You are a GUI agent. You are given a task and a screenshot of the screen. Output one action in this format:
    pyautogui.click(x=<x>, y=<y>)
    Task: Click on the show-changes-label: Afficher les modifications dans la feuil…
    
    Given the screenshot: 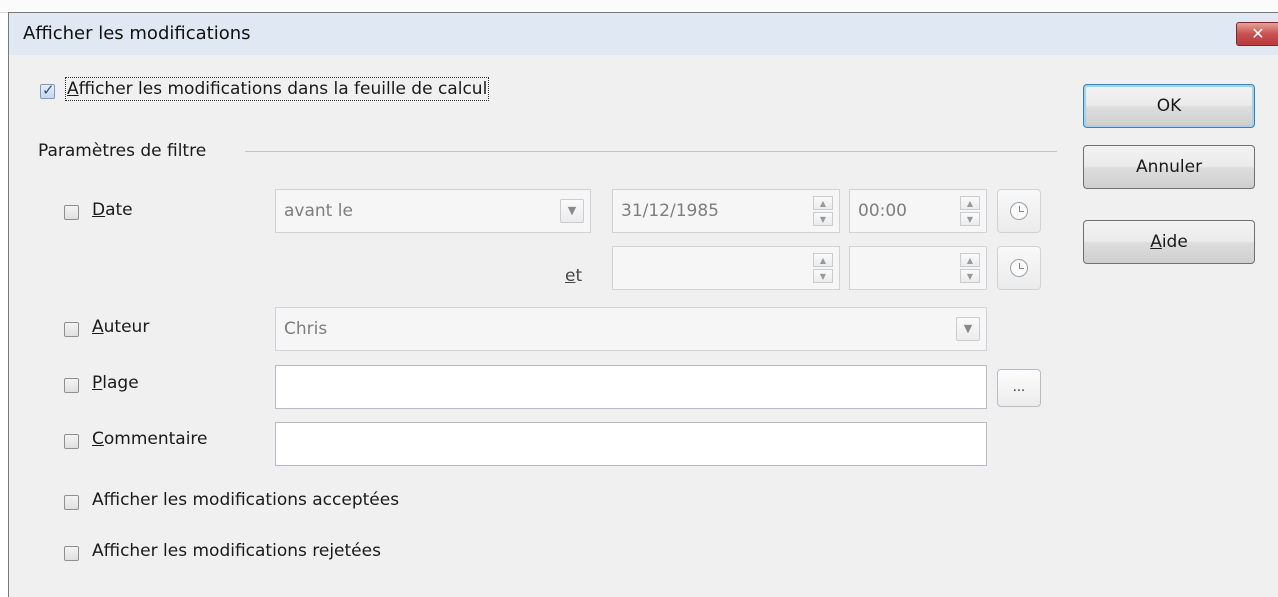 What is the action you would take?
    pyautogui.click(x=277, y=89)
    